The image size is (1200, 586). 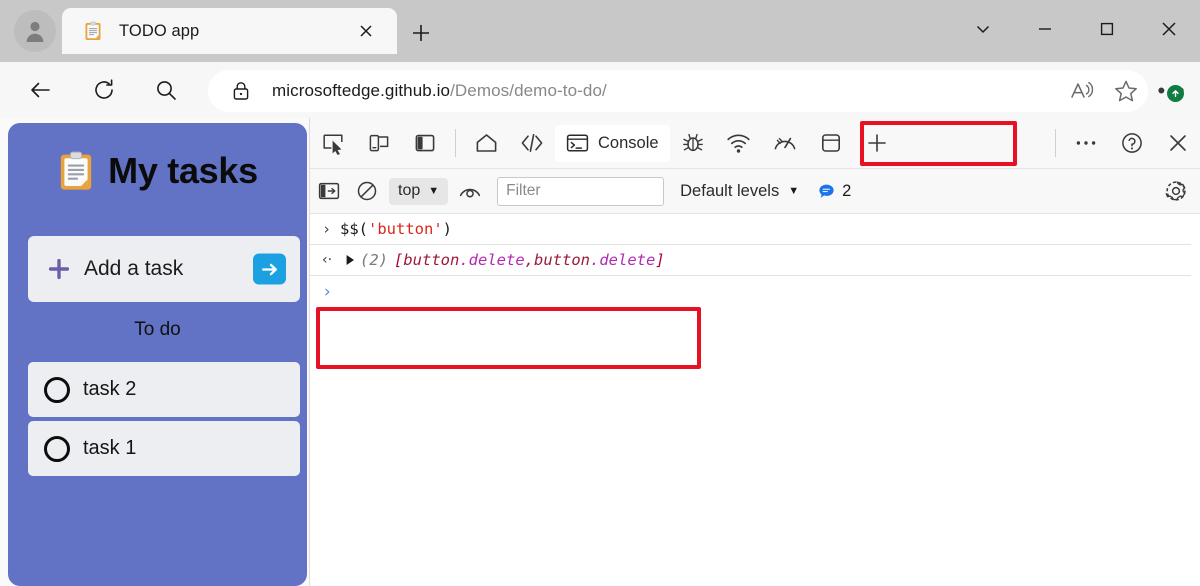 I want to click on favorite-button, so click(x=1126, y=91).